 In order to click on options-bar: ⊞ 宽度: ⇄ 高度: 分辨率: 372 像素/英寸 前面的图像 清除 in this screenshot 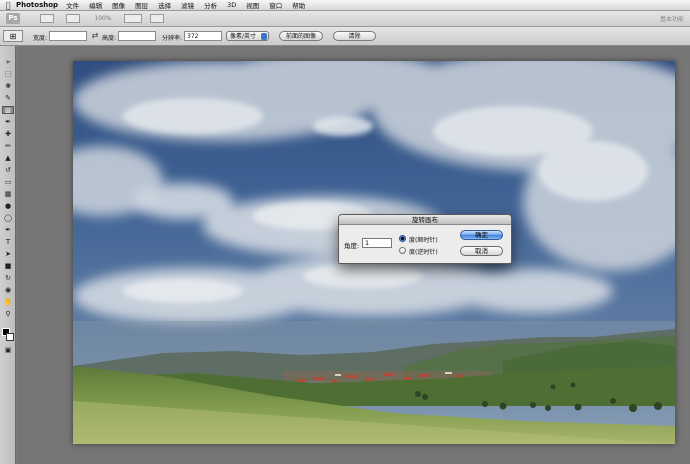, I will do `click(345, 36)`.